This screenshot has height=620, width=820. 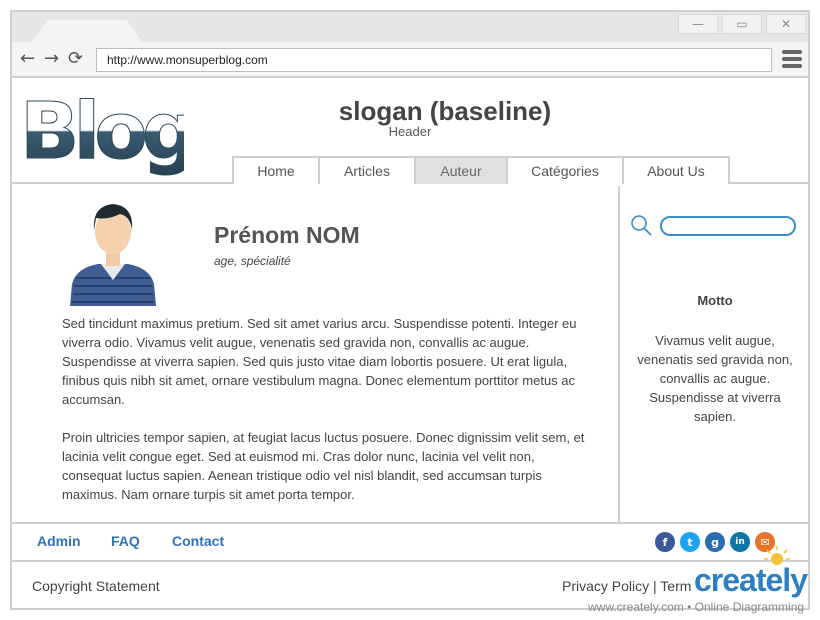 I want to click on blog-logo: Blog, so click(x=101, y=130).